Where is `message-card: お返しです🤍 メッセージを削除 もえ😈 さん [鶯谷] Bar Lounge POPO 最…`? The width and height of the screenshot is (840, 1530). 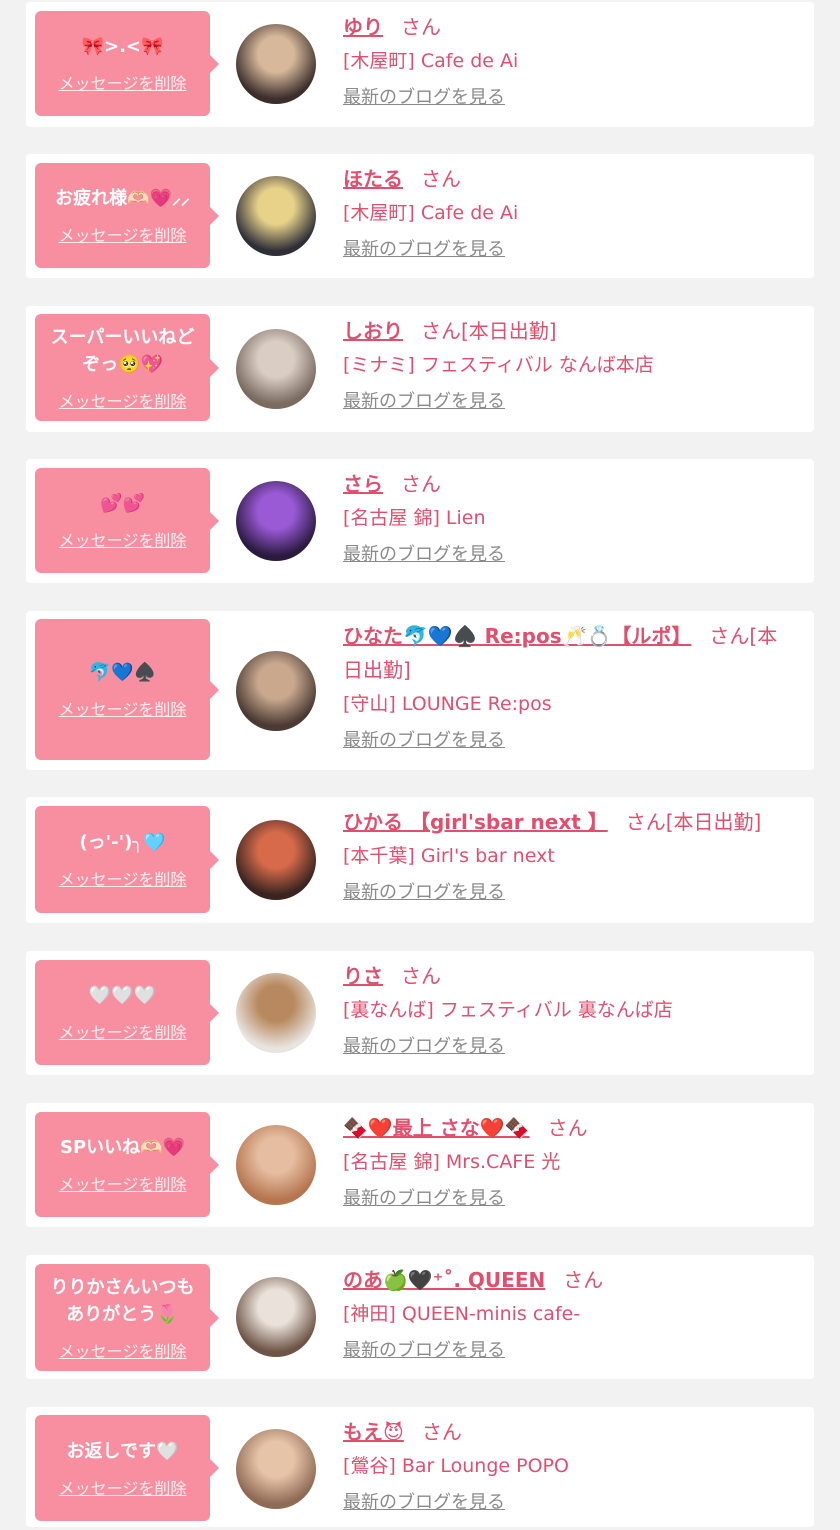
message-card: お返しです🤍 メッセージを削除 もえ😈 さん [鶯谷] Bar Lounge POPO 最… is located at coordinates (420, 1467).